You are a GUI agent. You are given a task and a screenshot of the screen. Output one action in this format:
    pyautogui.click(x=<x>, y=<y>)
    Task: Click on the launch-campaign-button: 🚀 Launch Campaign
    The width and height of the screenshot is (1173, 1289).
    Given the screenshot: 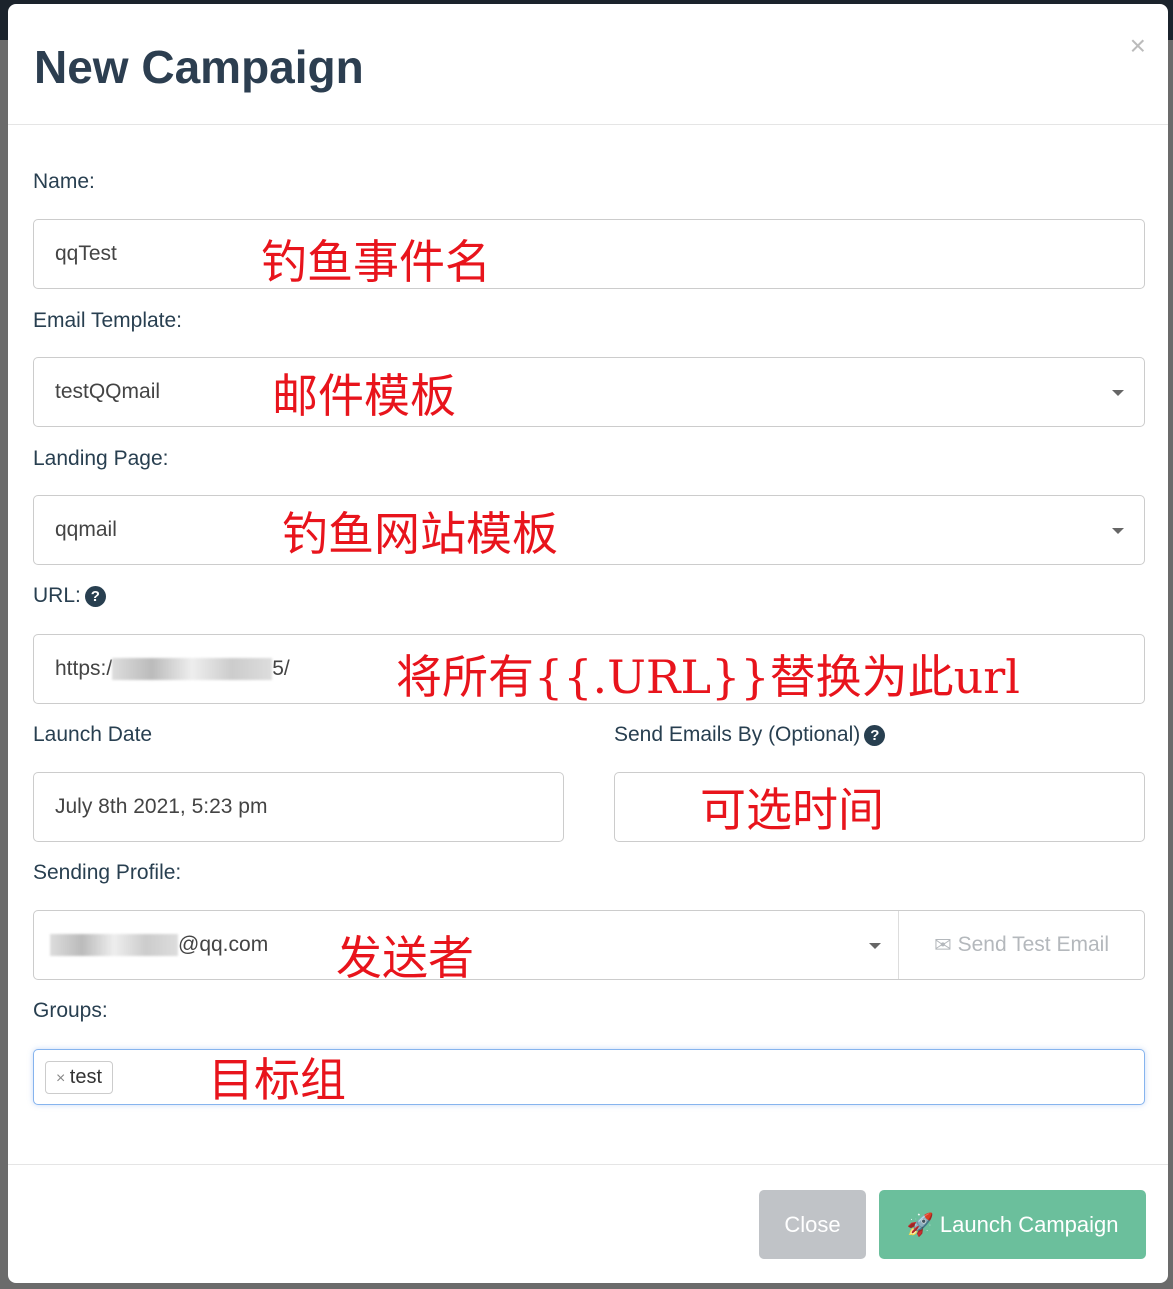 What is the action you would take?
    pyautogui.click(x=1012, y=1224)
    